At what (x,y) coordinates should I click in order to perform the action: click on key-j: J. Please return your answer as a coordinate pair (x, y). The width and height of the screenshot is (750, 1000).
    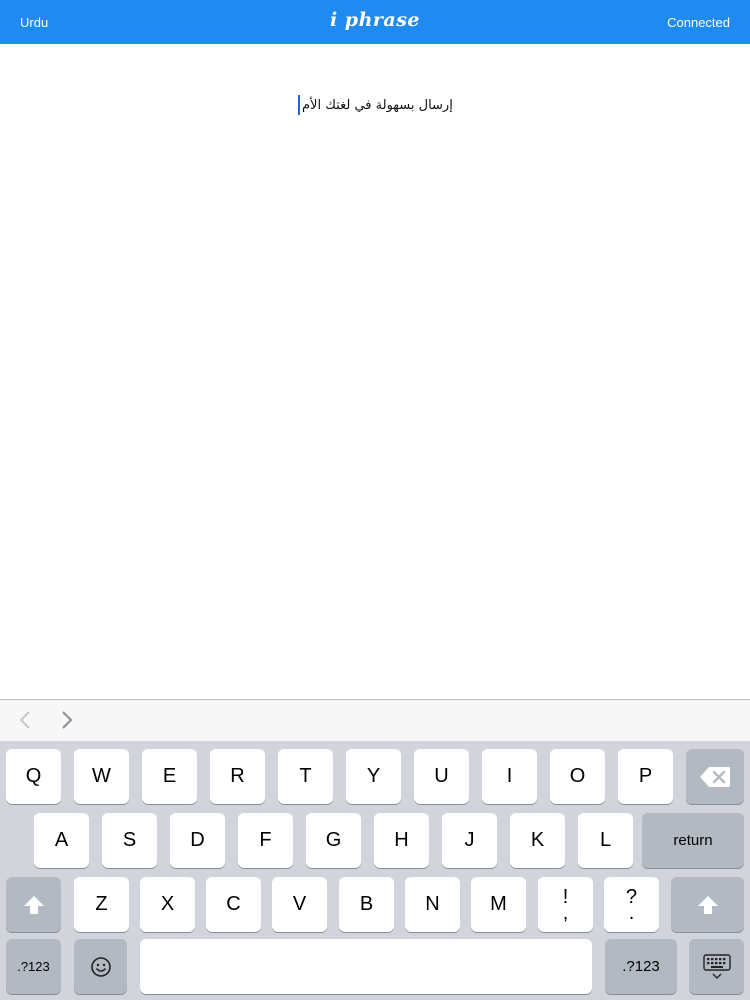
    Looking at the image, I should click on (469, 840).